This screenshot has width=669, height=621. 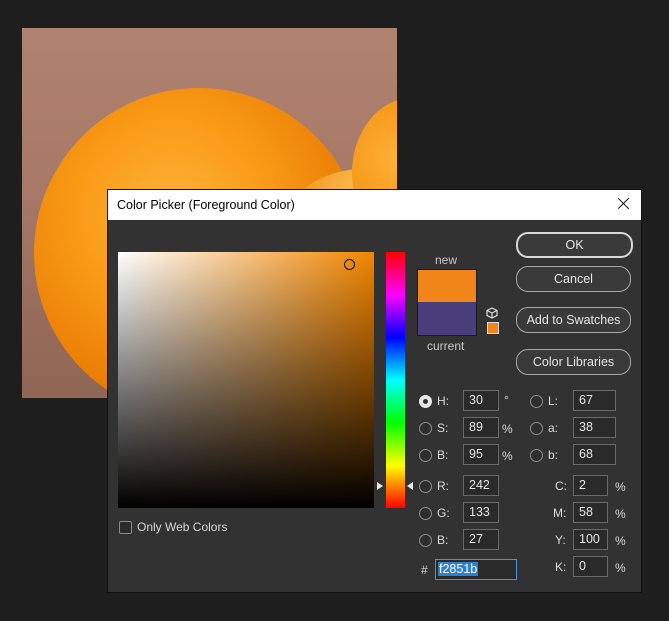 What do you see at coordinates (561, 486) in the screenshot?
I see `c-label: C:` at bounding box center [561, 486].